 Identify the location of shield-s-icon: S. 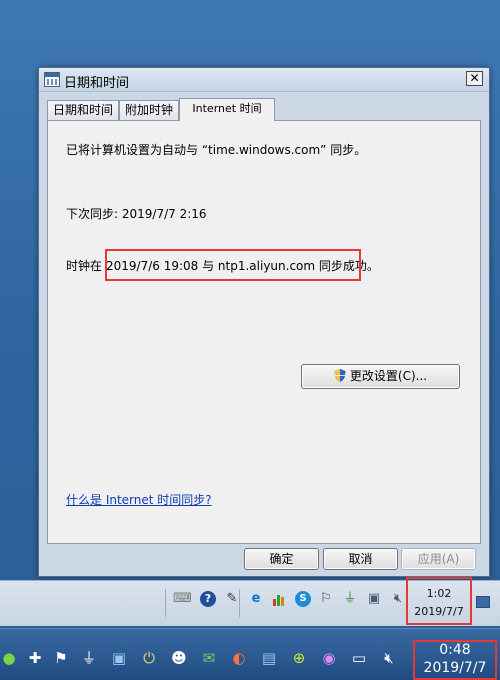
(303, 599).